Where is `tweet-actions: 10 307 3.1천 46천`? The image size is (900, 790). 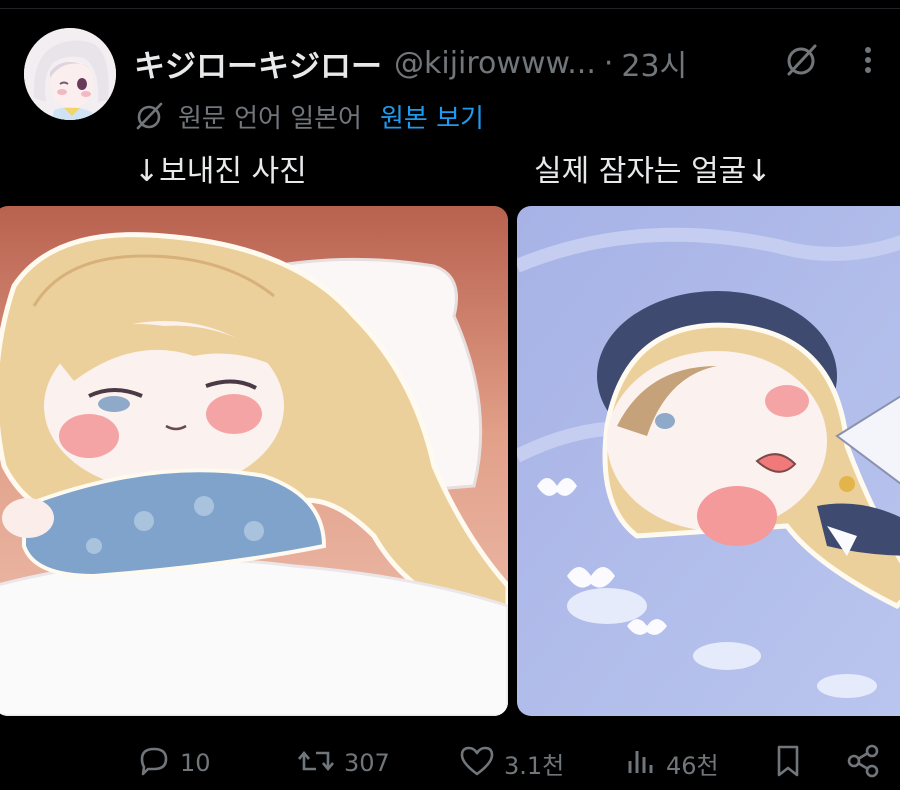
tweet-actions: 10 307 3.1천 46천 is located at coordinates (450, 763).